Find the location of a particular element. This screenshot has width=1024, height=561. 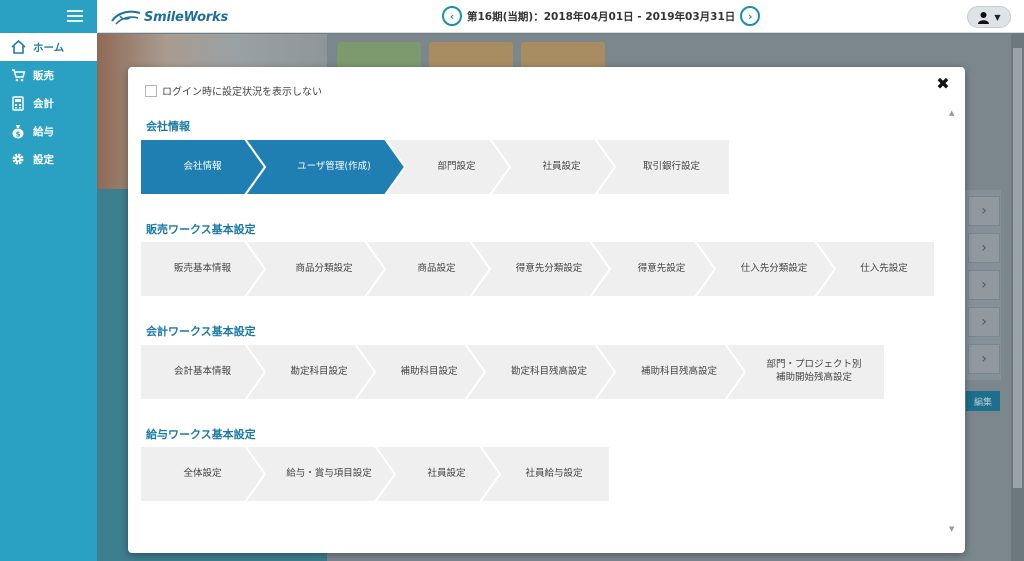

setup-step-label: 全体設定 is located at coordinates (202, 473).